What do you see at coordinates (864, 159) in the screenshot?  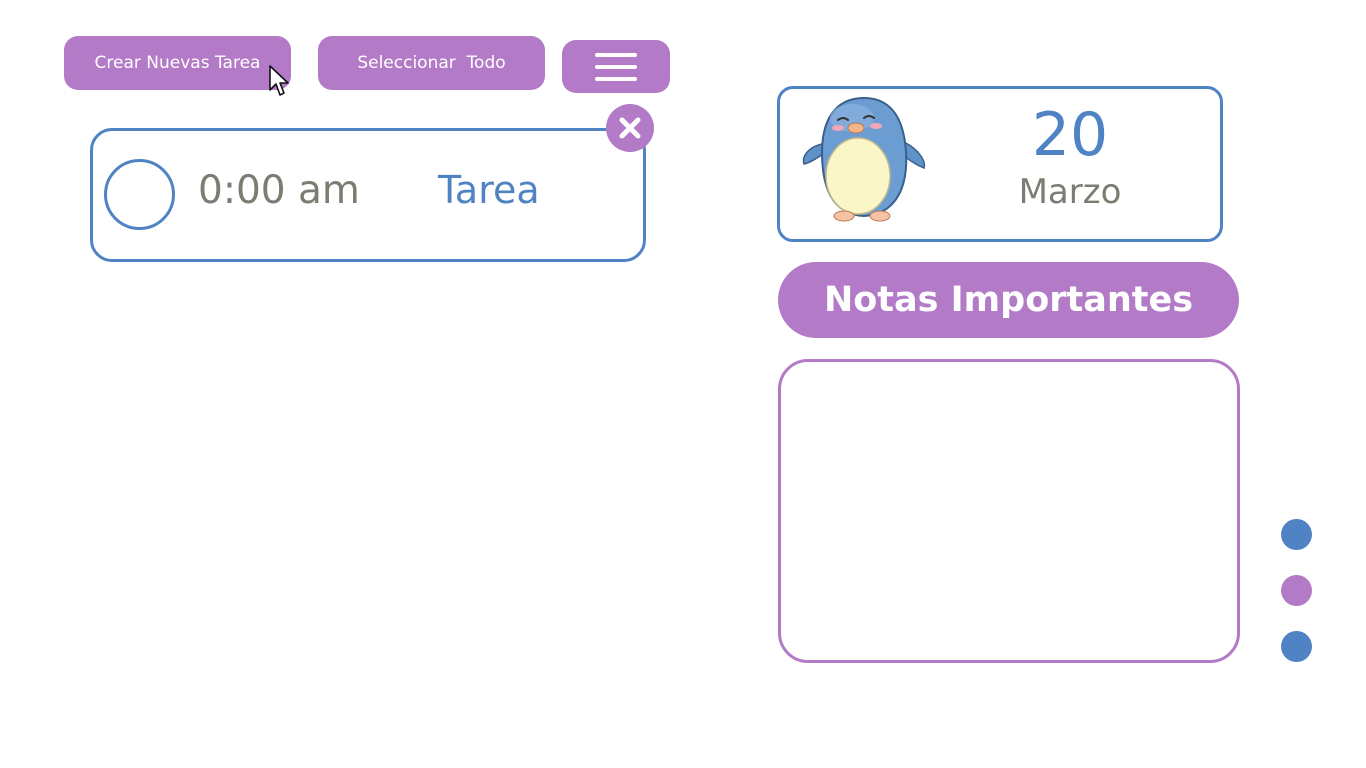 I see `penguin-mascot-icon` at bounding box center [864, 159].